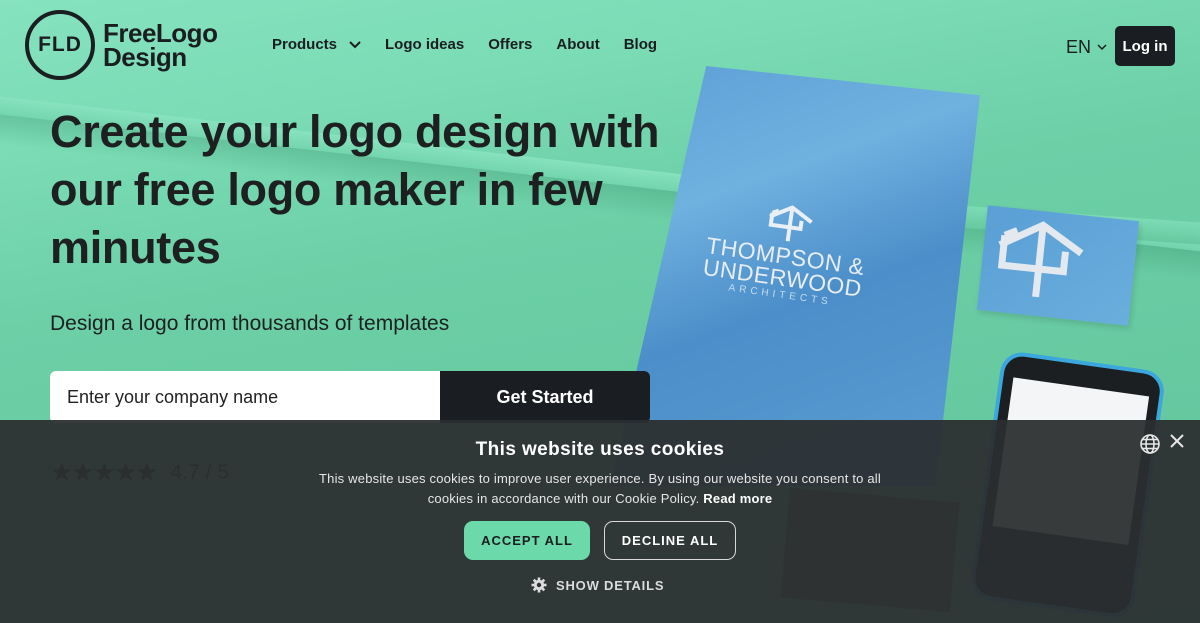 The height and width of the screenshot is (623, 1200). What do you see at coordinates (577, 44) in the screenshot?
I see `nav-about: About` at bounding box center [577, 44].